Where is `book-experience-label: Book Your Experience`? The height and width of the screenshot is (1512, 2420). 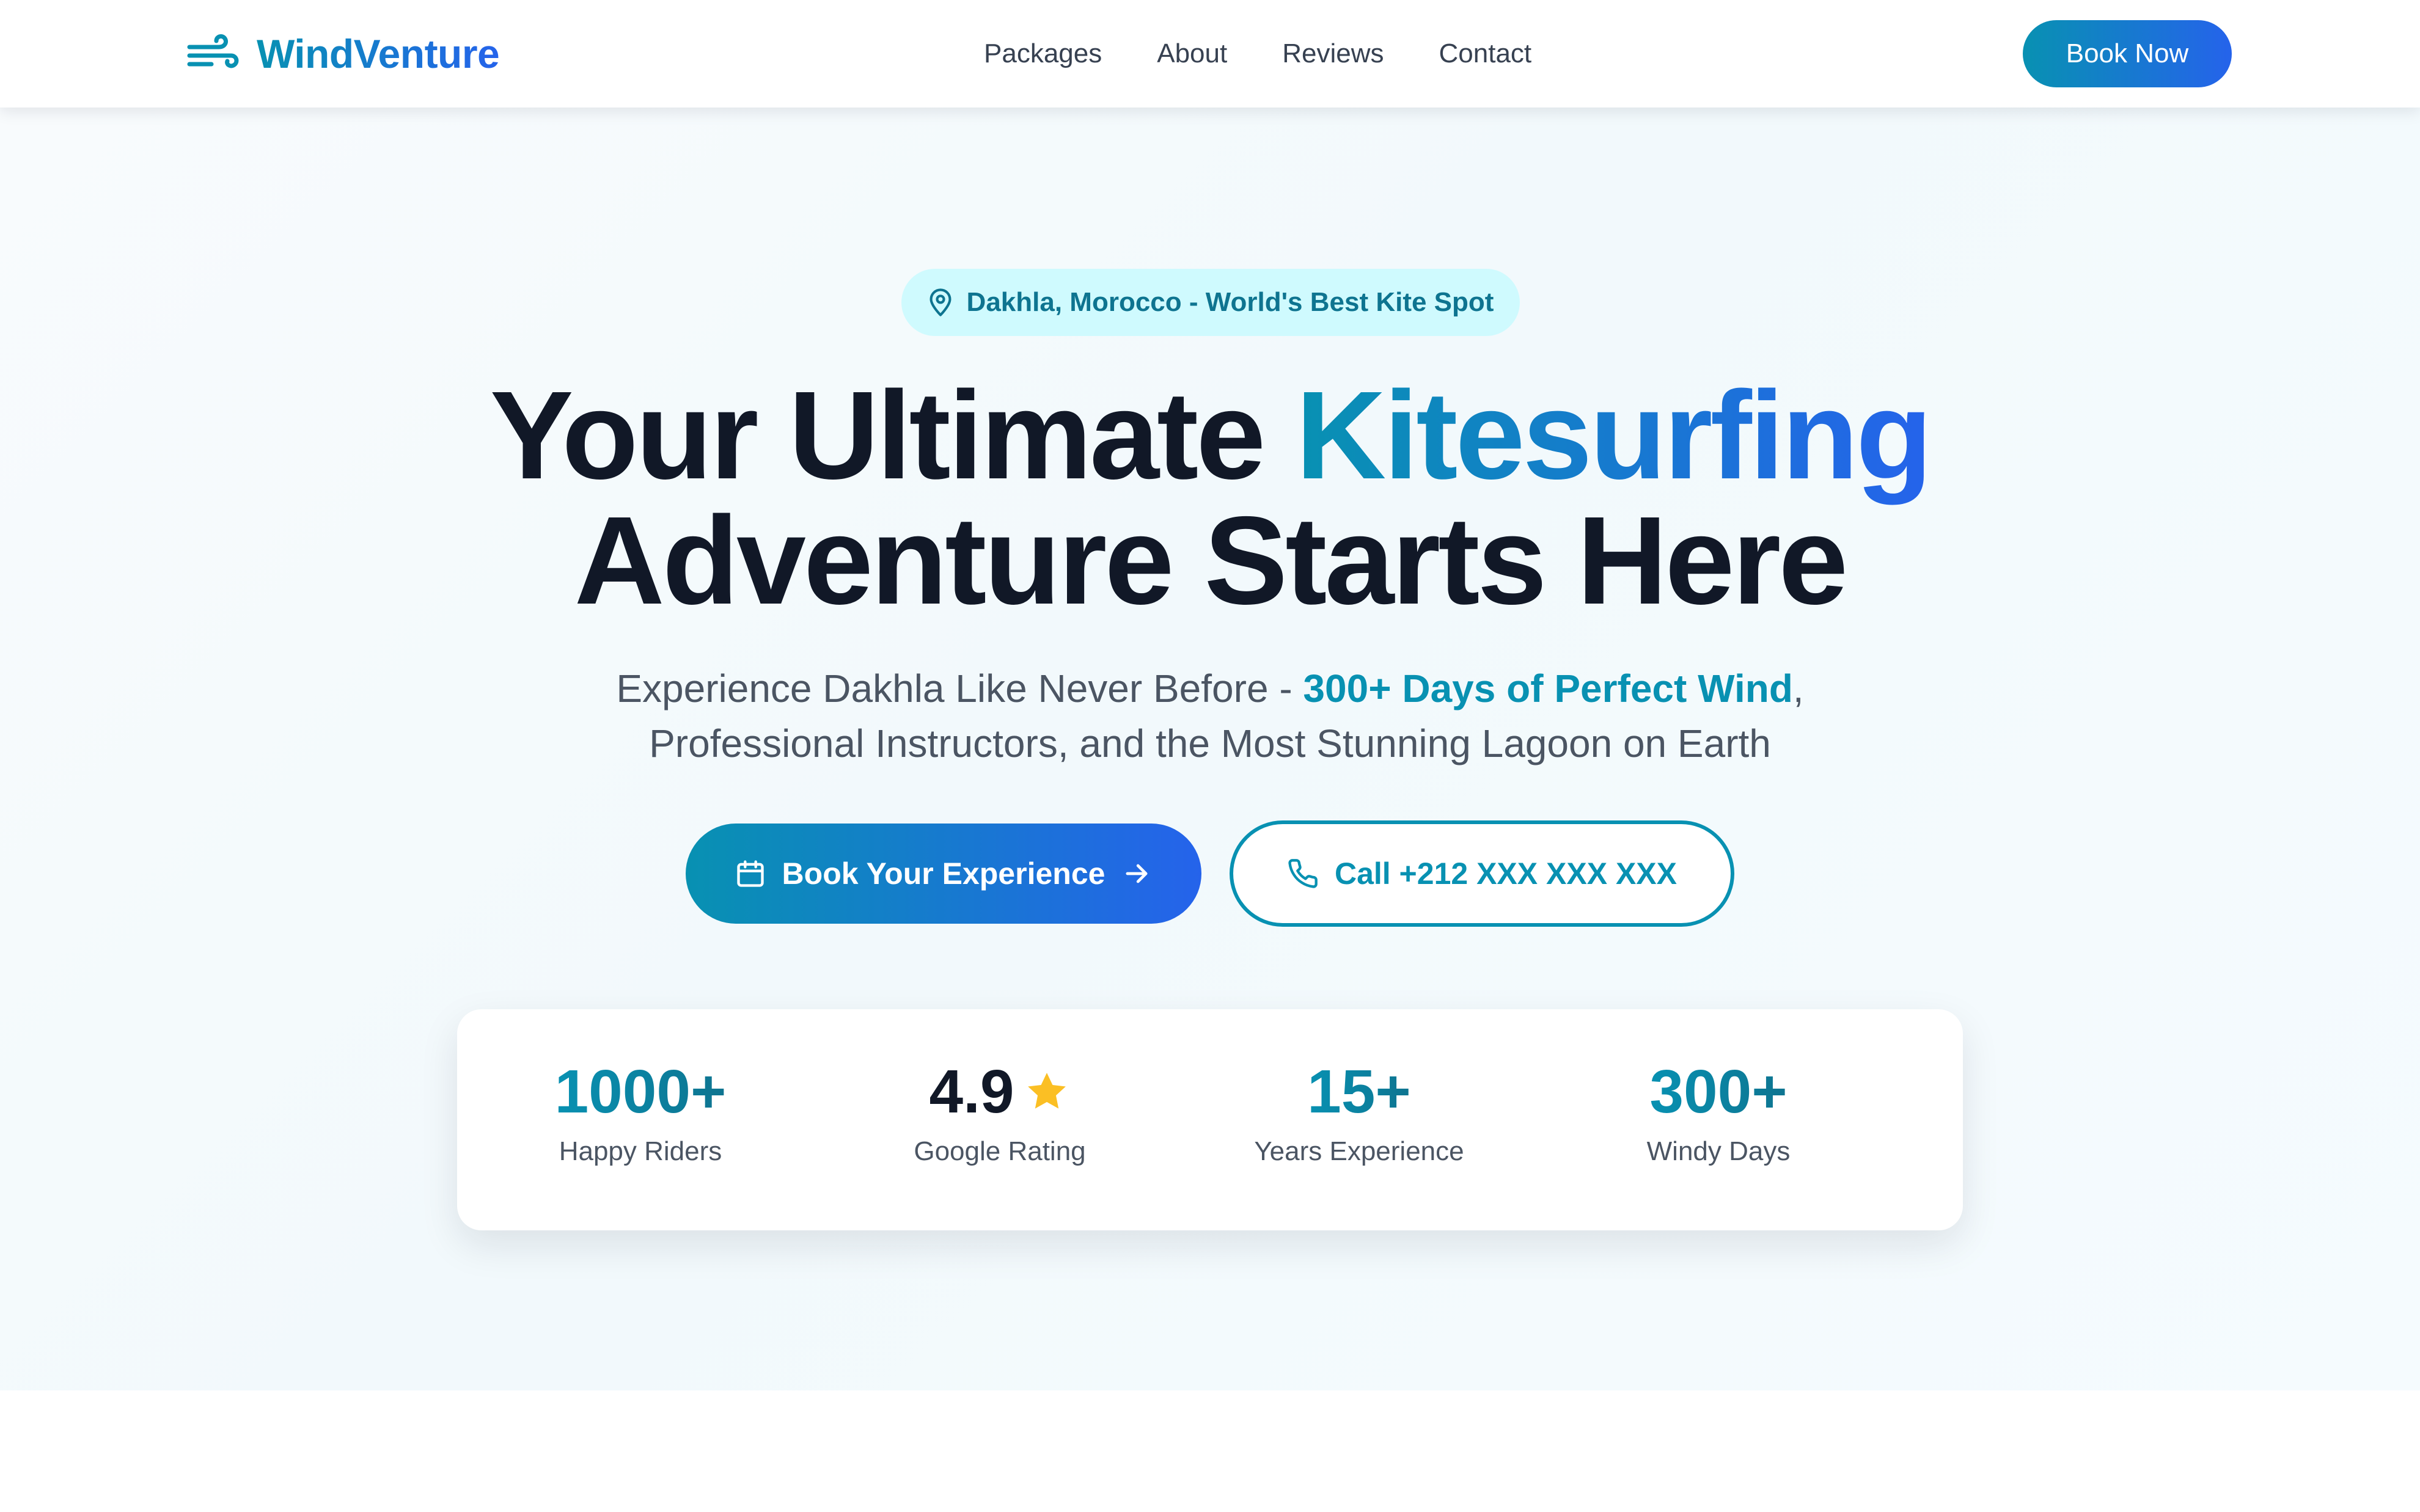
book-experience-label: Book Your Experience is located at coordinates (944, 873).